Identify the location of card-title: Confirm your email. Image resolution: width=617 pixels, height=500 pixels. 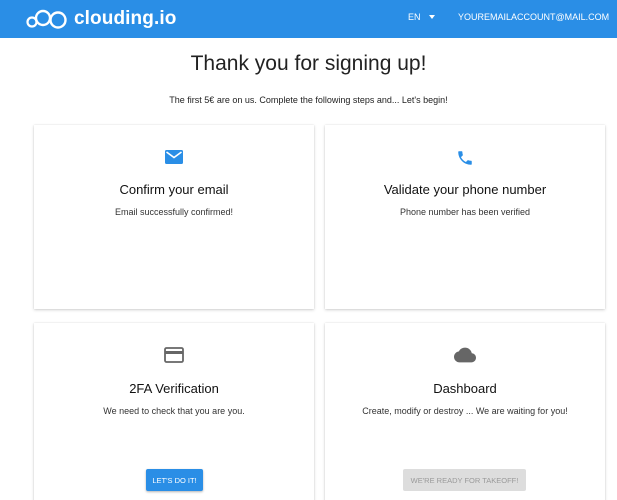
(174, 189).